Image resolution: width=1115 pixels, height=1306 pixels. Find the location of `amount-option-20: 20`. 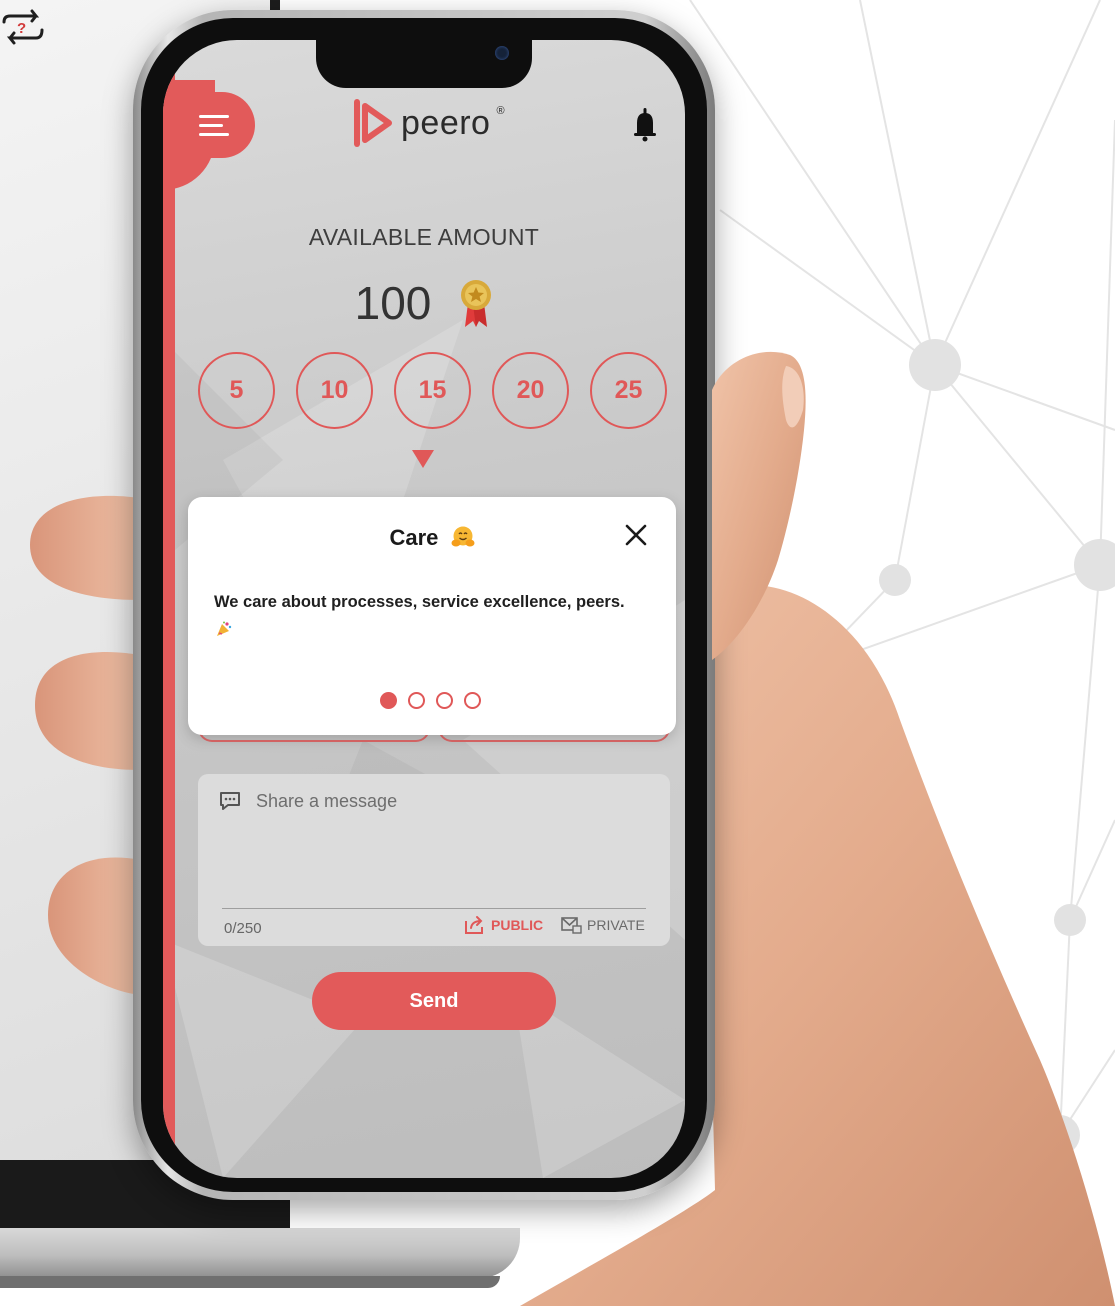

amount-option-20: 20 is located at coordinates (530, 390).